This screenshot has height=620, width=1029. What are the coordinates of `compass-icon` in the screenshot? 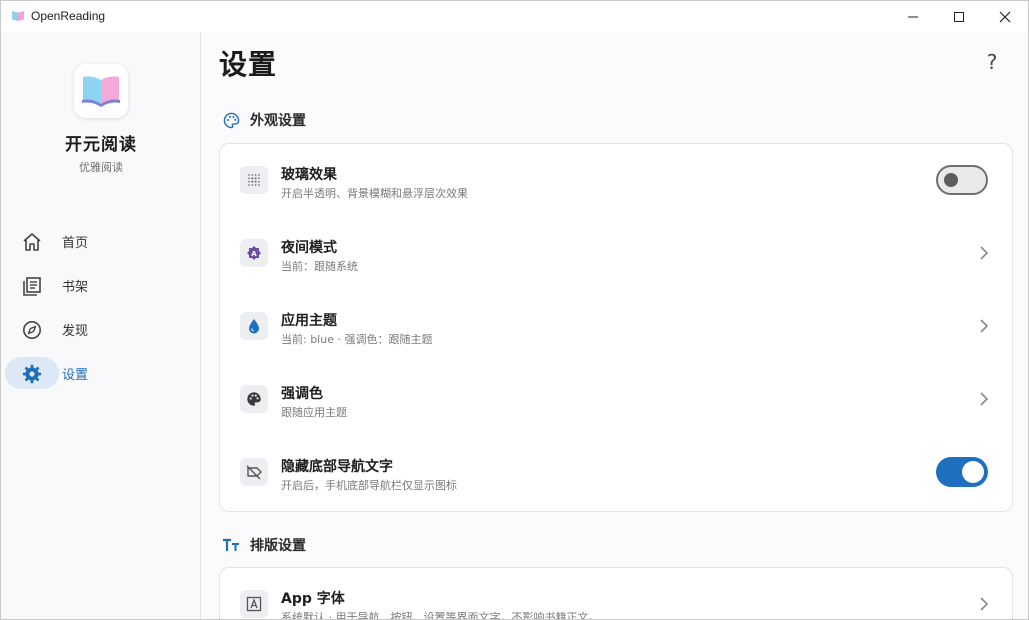 It's located at (32, 330).